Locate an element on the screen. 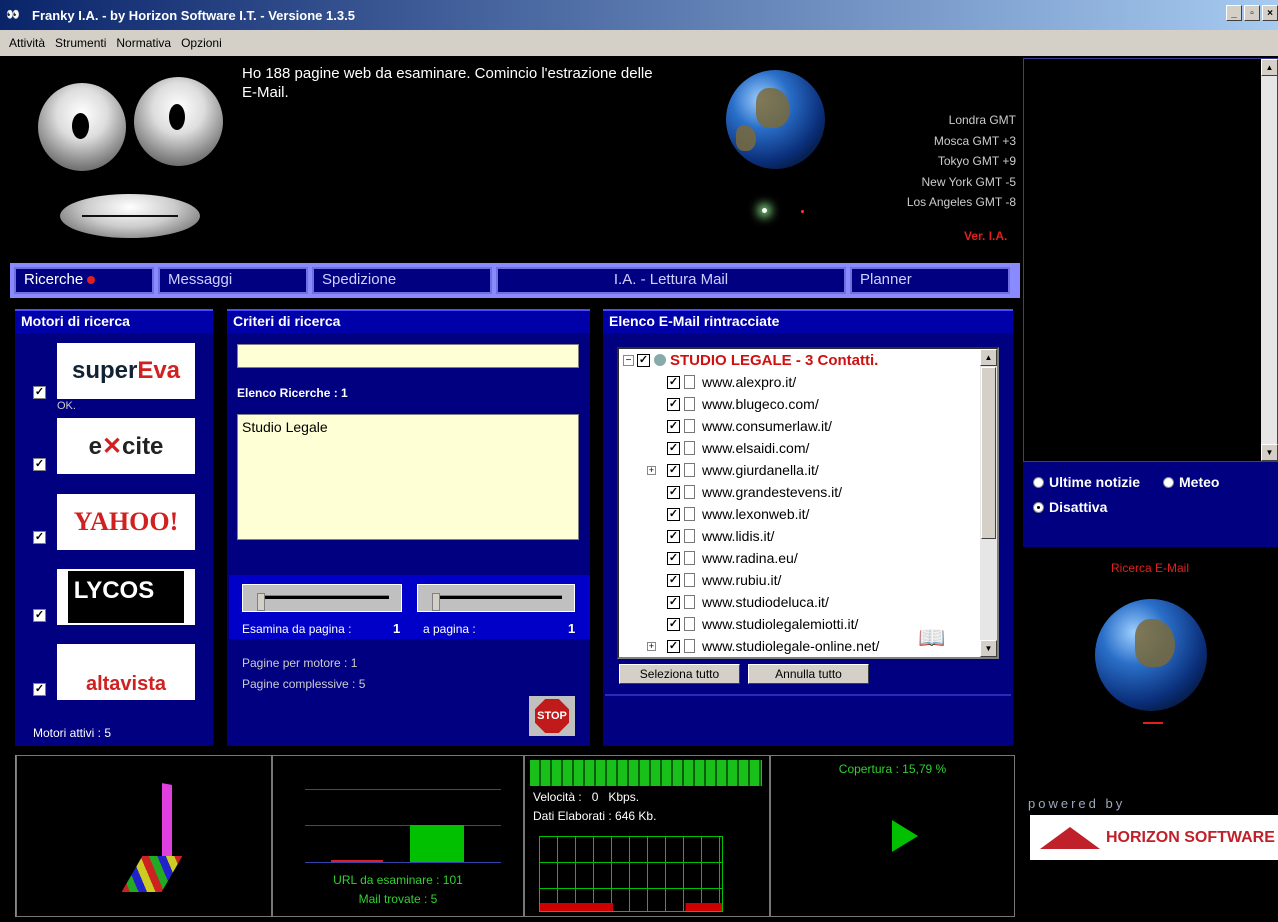 The width and height of the screenshot is (1278, 922). site-row: + ✓ www.studiolegale-online.net/ is located at coordinates (763, 646).